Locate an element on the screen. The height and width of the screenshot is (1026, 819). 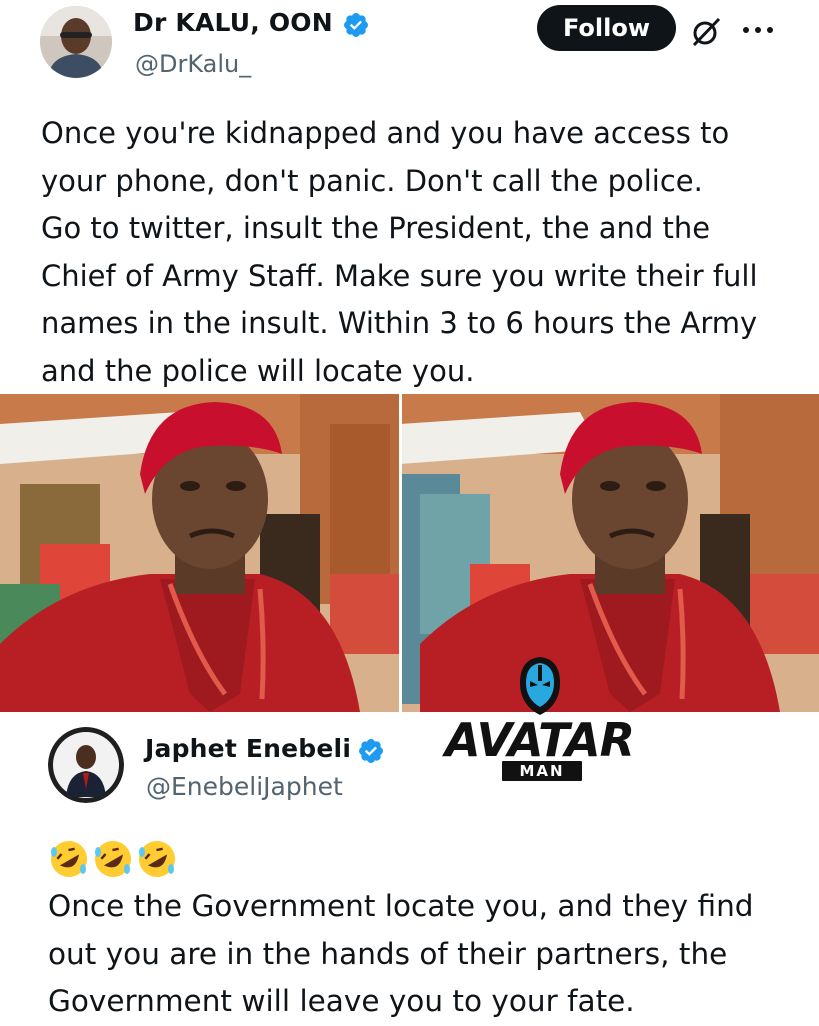
author-handle: @DrKalu_ is located at coordinates (193, 64).